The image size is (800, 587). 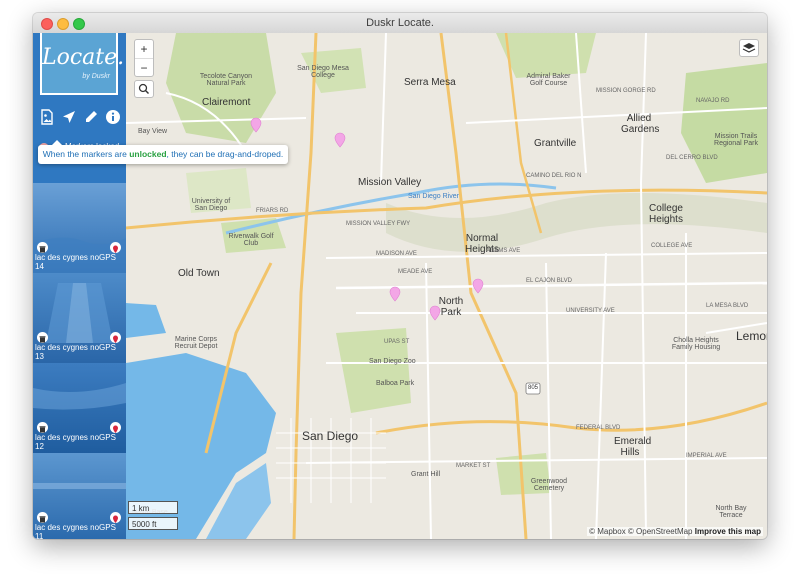 What do you see at coordinates (713, 101) in the screenshot?
I see `road-label-navajo: NAVAJO RD` at bounding box center [713, 101].